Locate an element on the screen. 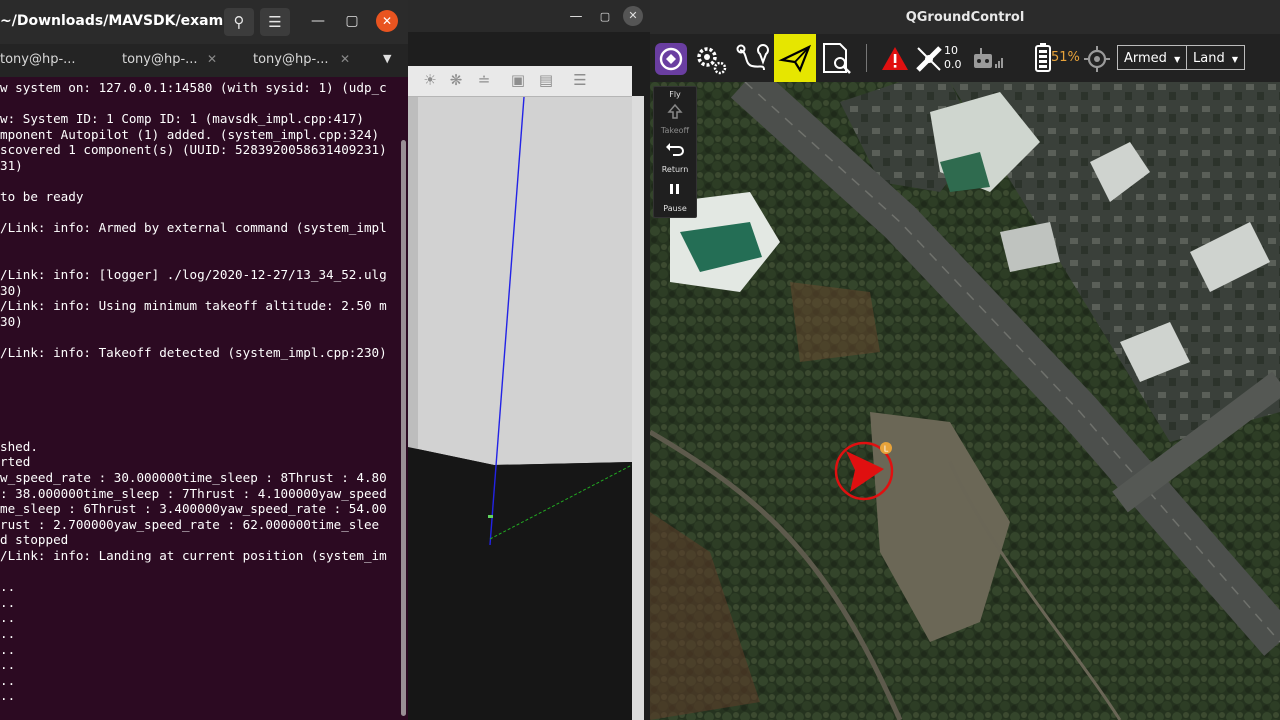  terminal-line: to be ready is located at coordinates (42, 197).